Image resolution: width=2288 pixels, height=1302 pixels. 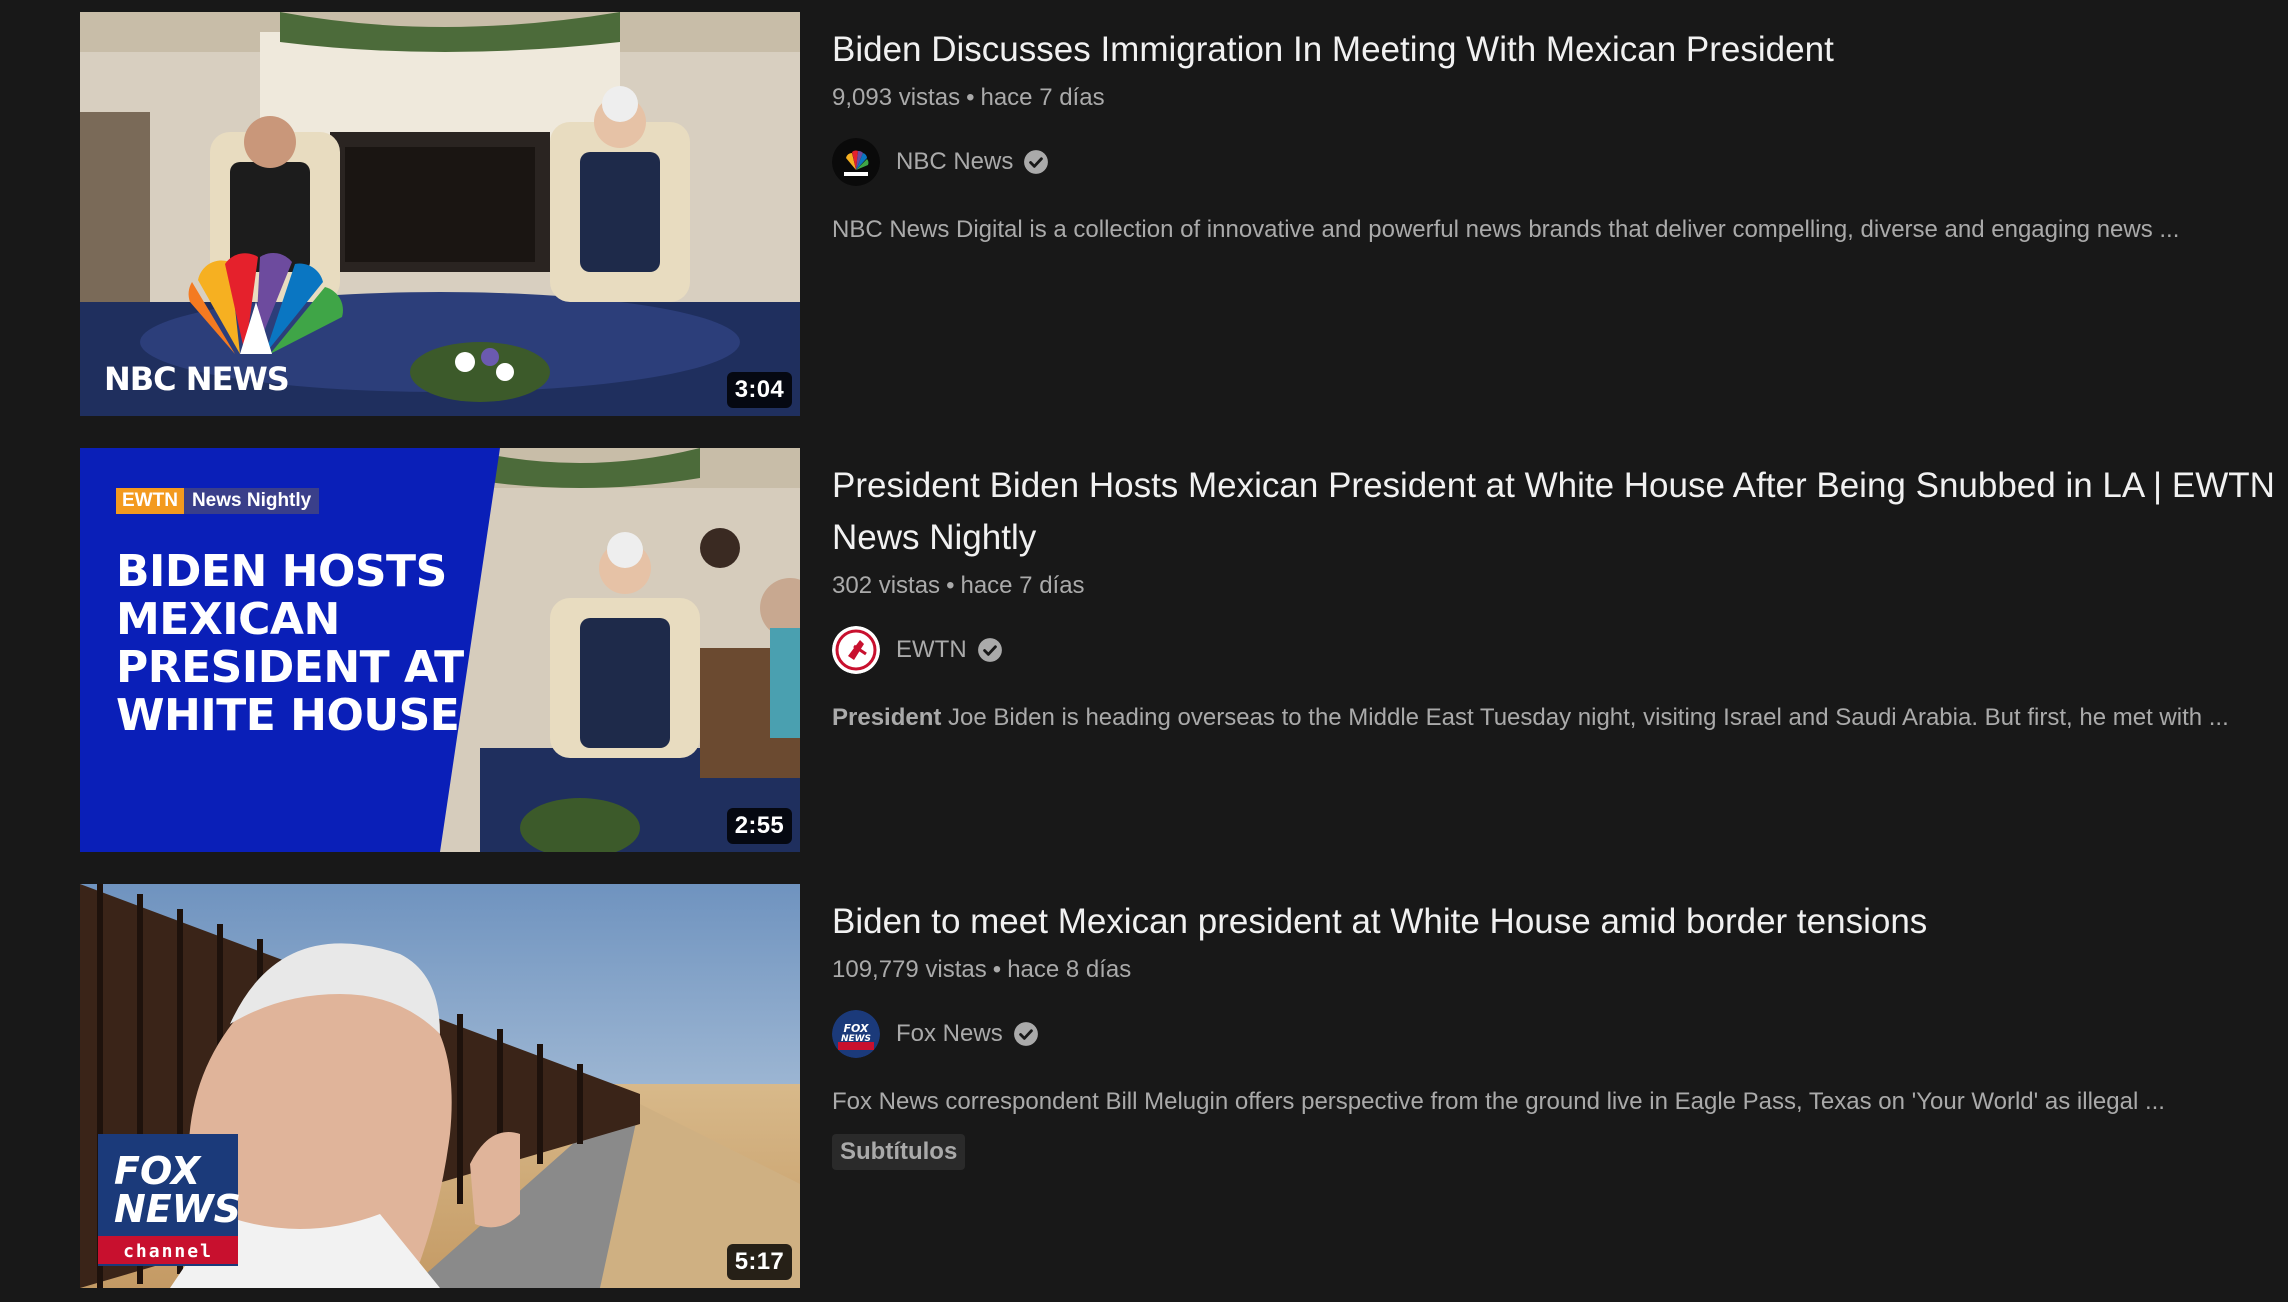 I want to click on fox-logo-channel: channel, so click(x=168, y=1251).